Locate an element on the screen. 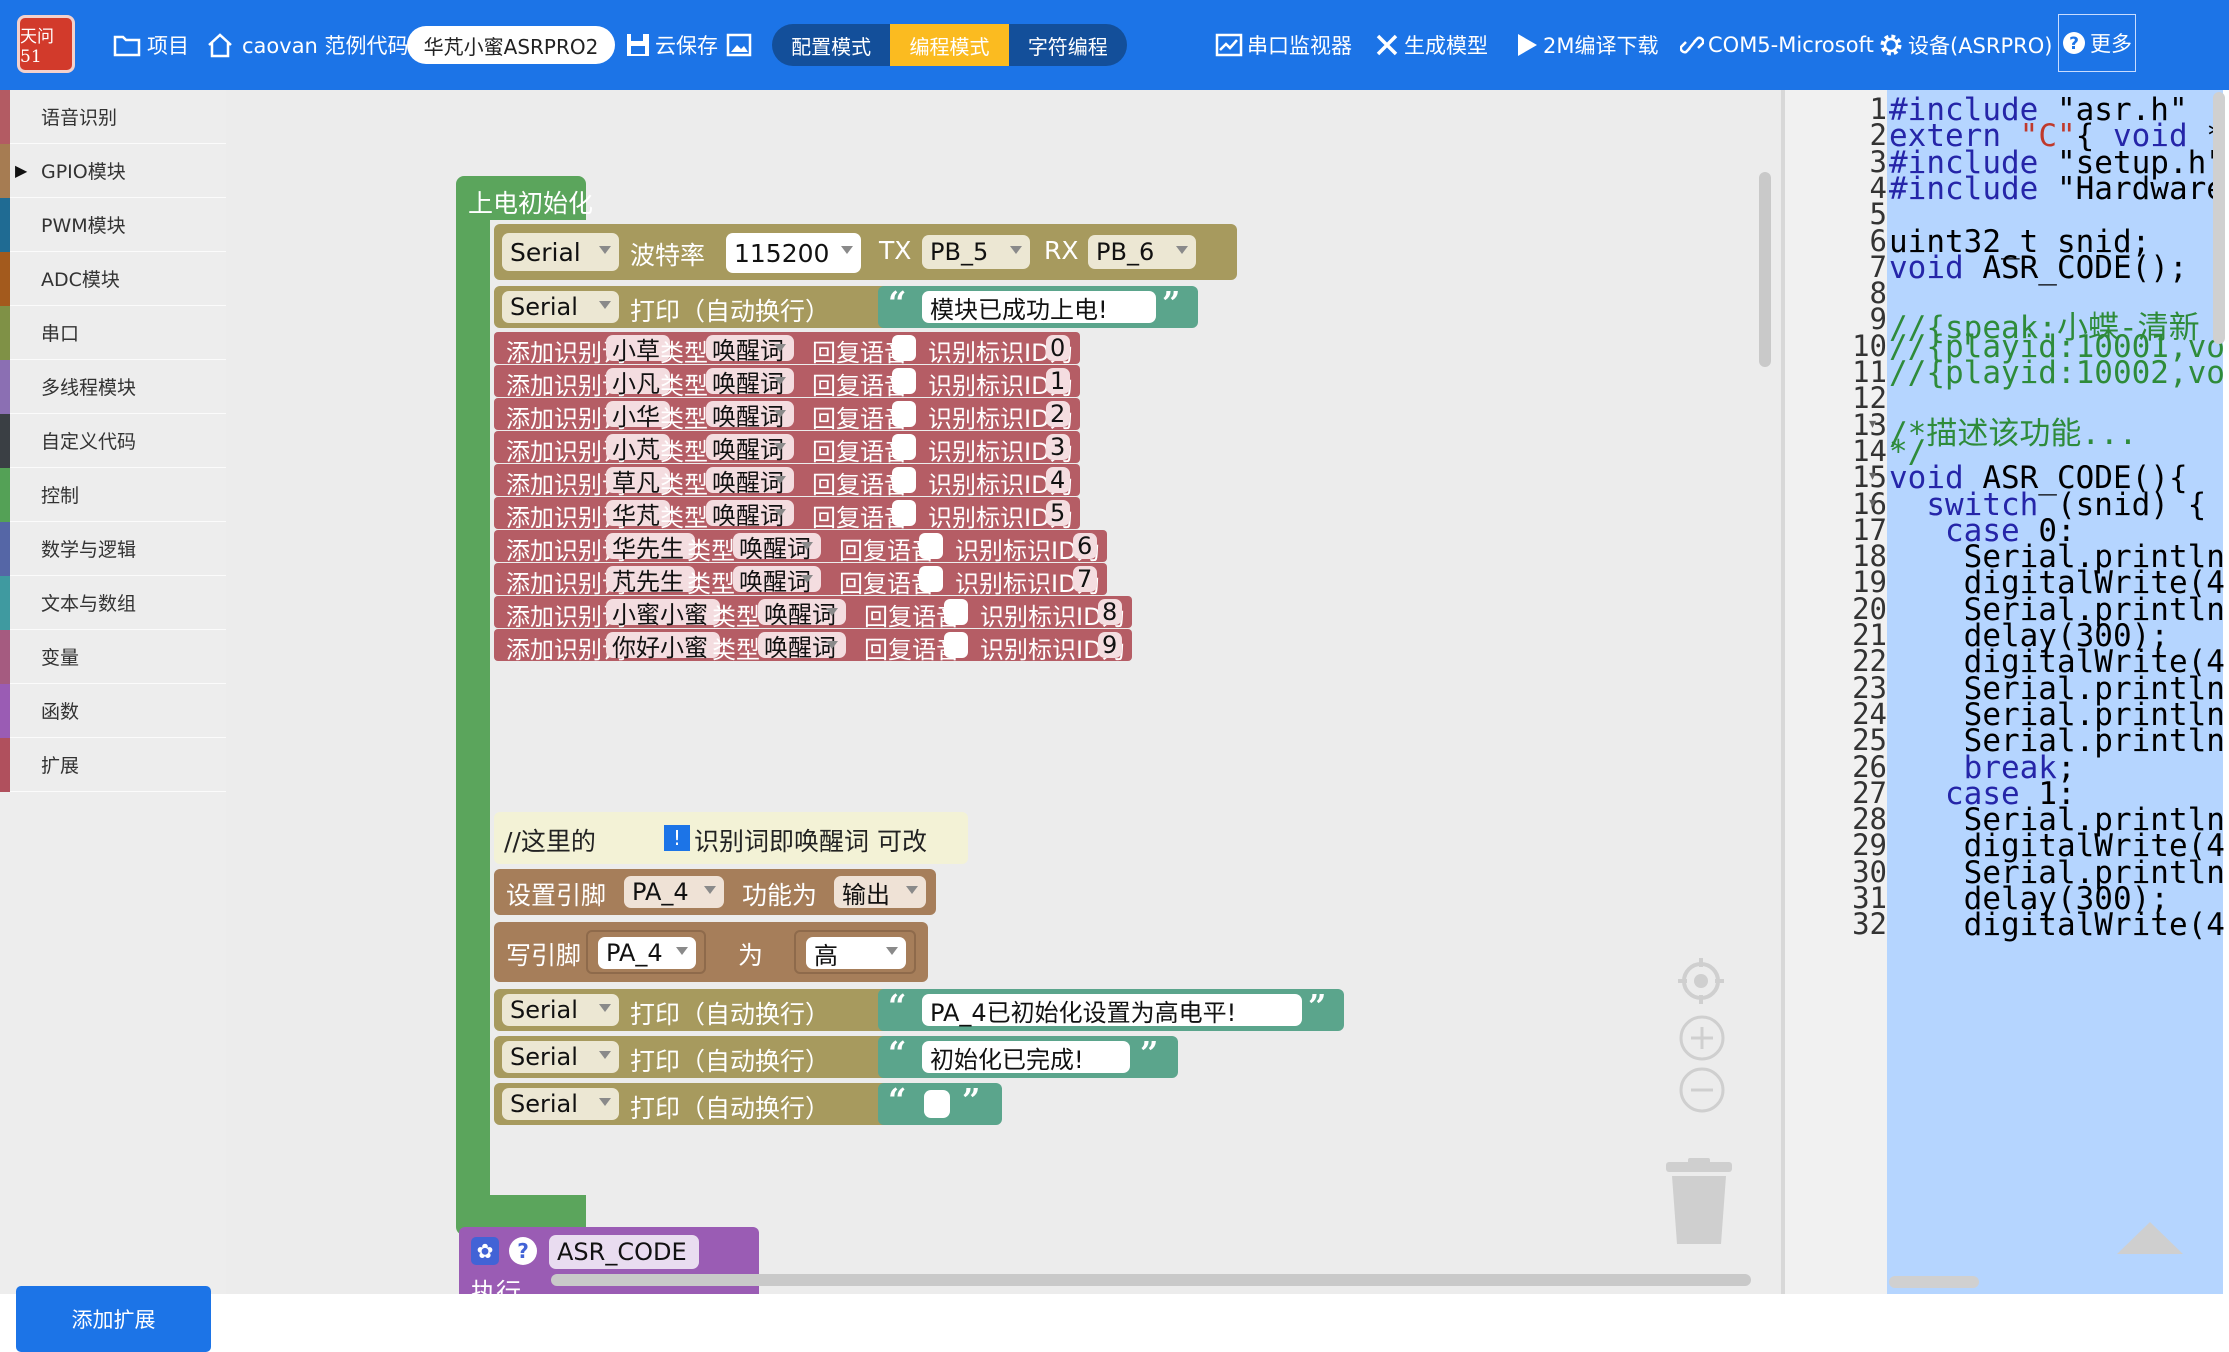  comment-block: //这里的 ! 识别词即唤醒词 可改 is located at coordinates (731, 838).